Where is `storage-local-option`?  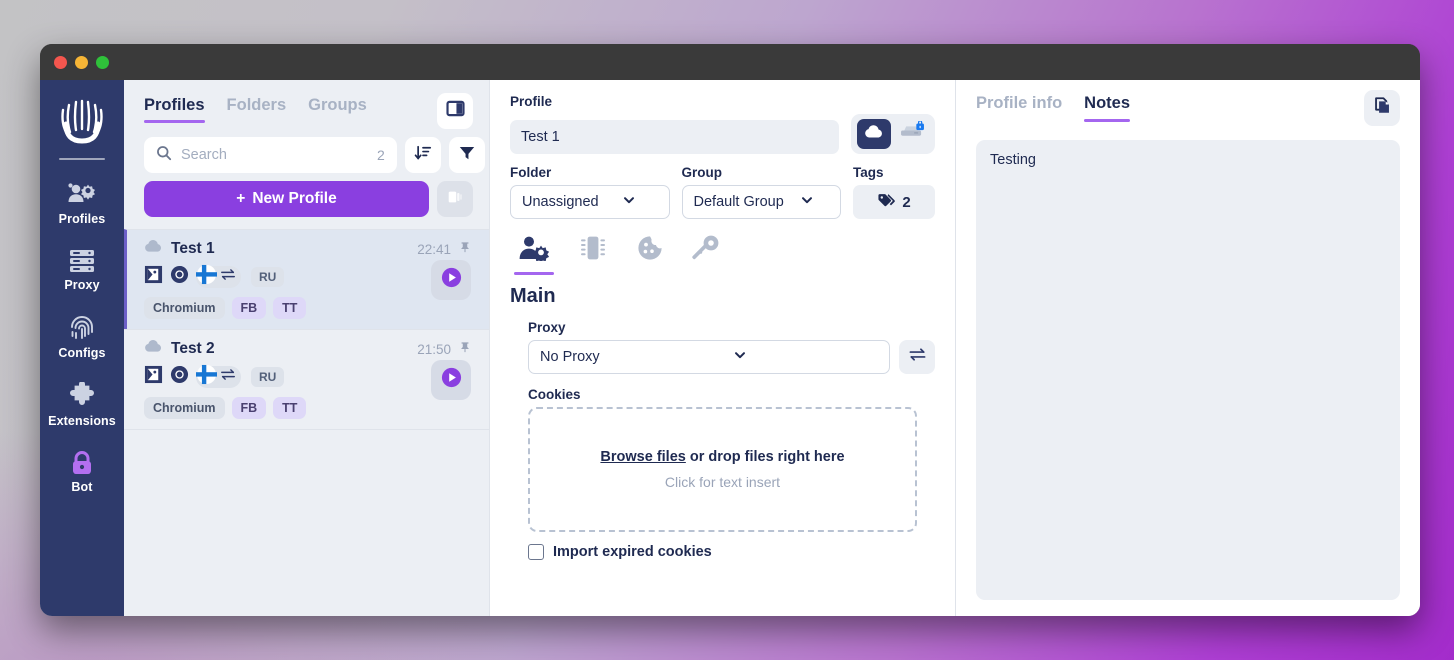
storage-local-option is located at coordinates (912, 134).